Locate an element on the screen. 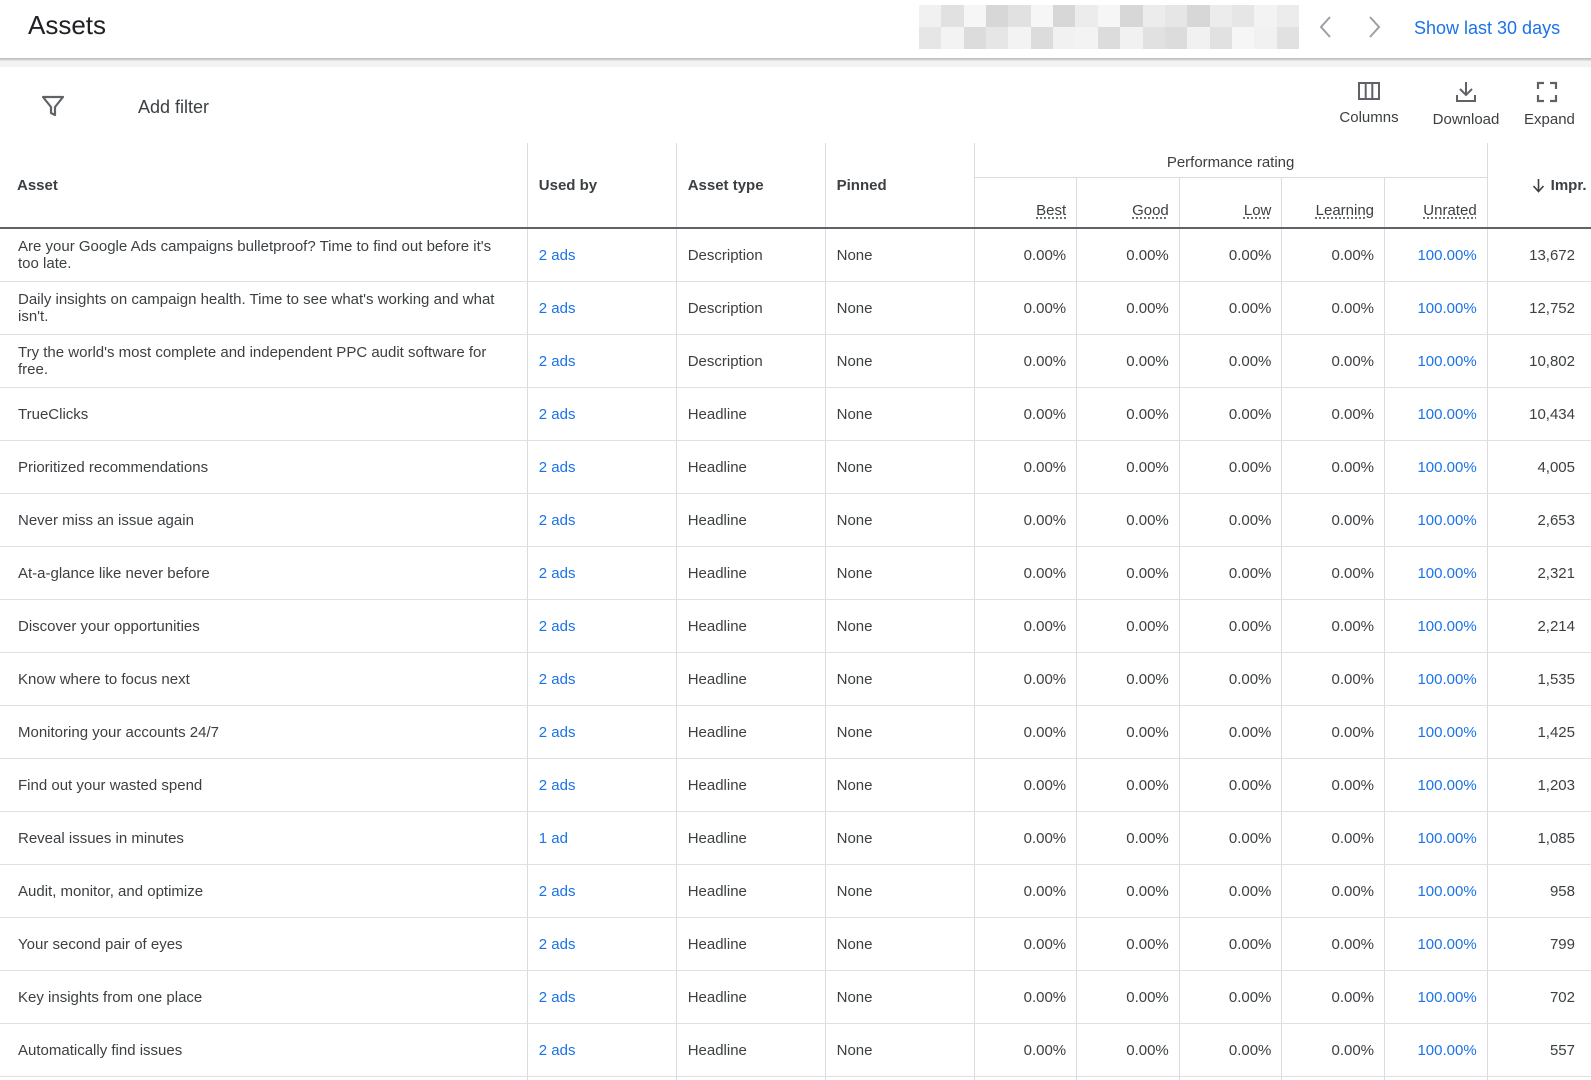 The width and height of the screenshot is (1591, 1080). pinned-cell: None is located at coordinates (900, 414).